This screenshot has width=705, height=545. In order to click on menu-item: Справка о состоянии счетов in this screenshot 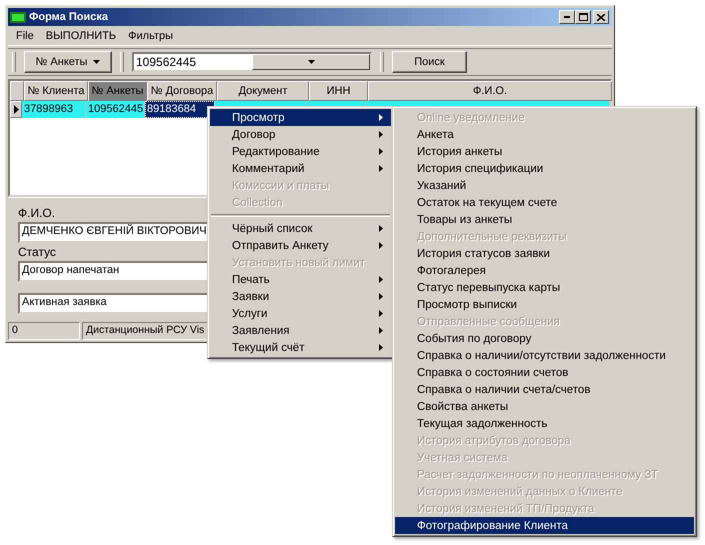, I will do `click(544, 372)`.